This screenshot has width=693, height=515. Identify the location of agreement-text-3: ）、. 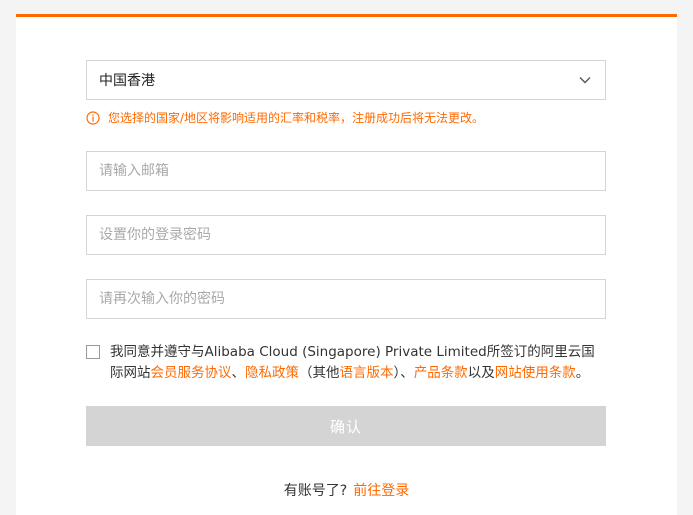
(403, 373).